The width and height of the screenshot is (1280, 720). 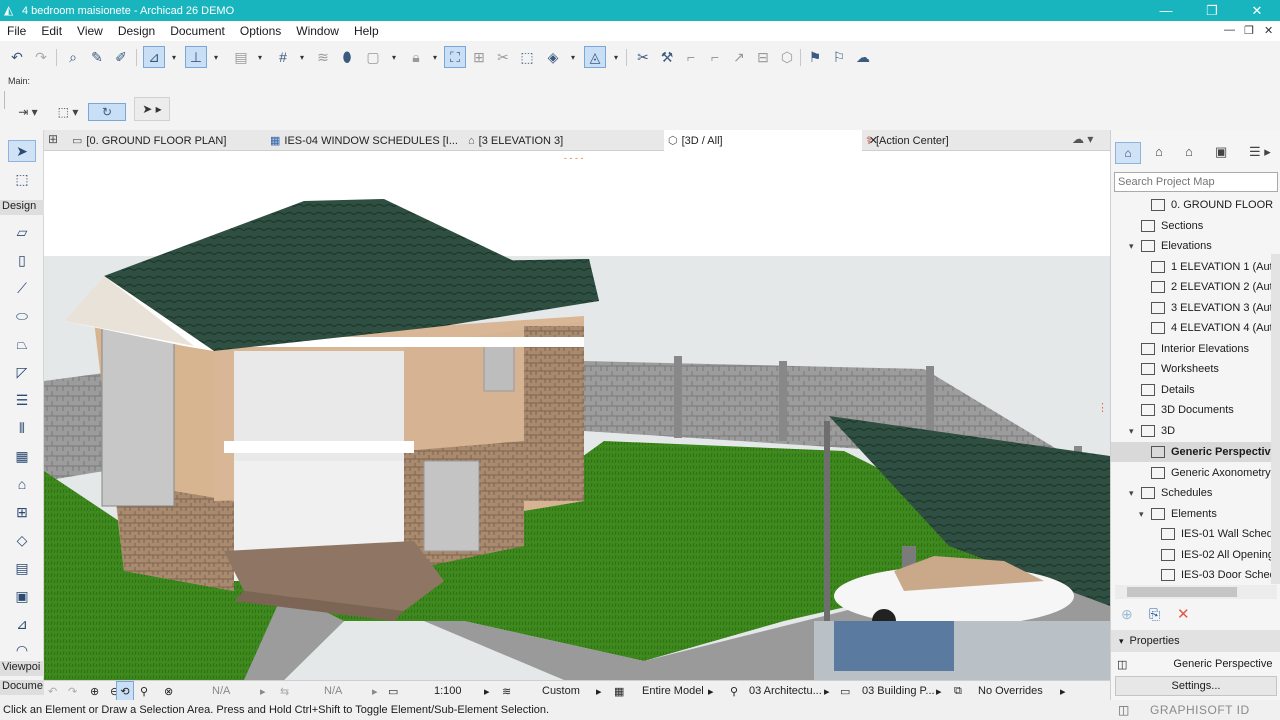 I want to click on menu-window: Window, so click(x=318, y=31).